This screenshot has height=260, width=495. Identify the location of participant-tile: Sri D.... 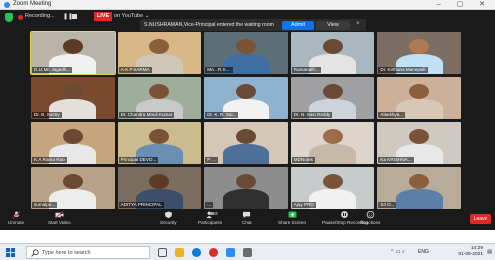
(419, 188).